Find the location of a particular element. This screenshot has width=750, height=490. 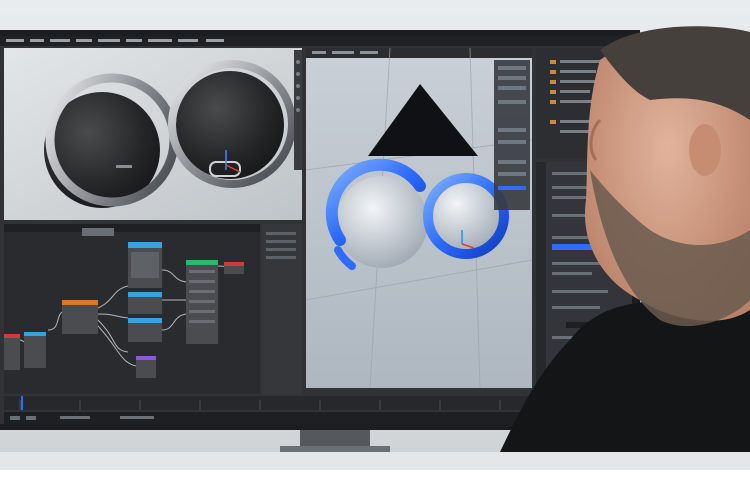

ear is located at coordinates (705, 150).